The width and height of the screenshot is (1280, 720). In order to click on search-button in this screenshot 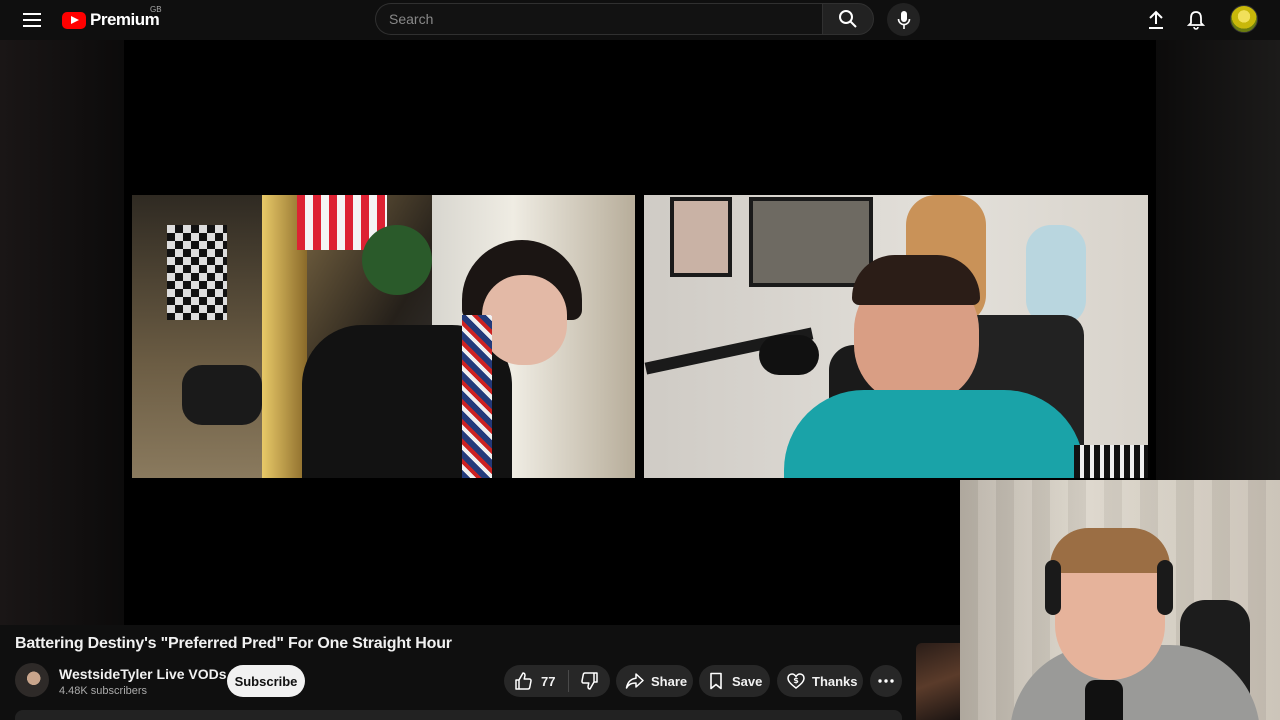, I will do `click(848, 19)`.